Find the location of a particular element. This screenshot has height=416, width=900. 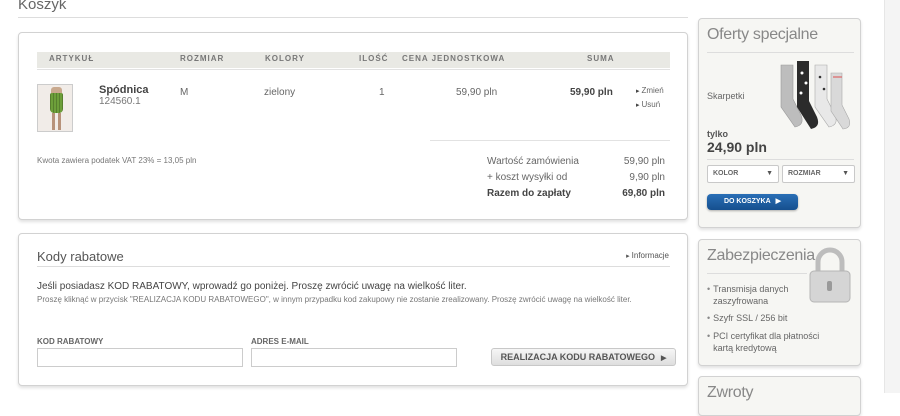

color-select-value: KOLOR is located at coordinates (726, 173).